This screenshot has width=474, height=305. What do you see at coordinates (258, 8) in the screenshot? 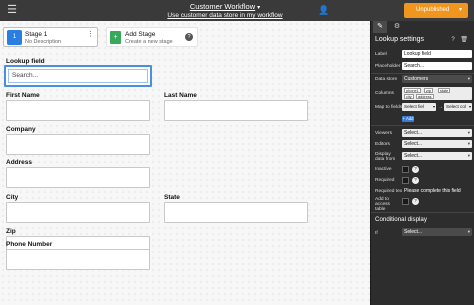
I see `title-caret-icon: ▾` at bounding box center [258, 8].